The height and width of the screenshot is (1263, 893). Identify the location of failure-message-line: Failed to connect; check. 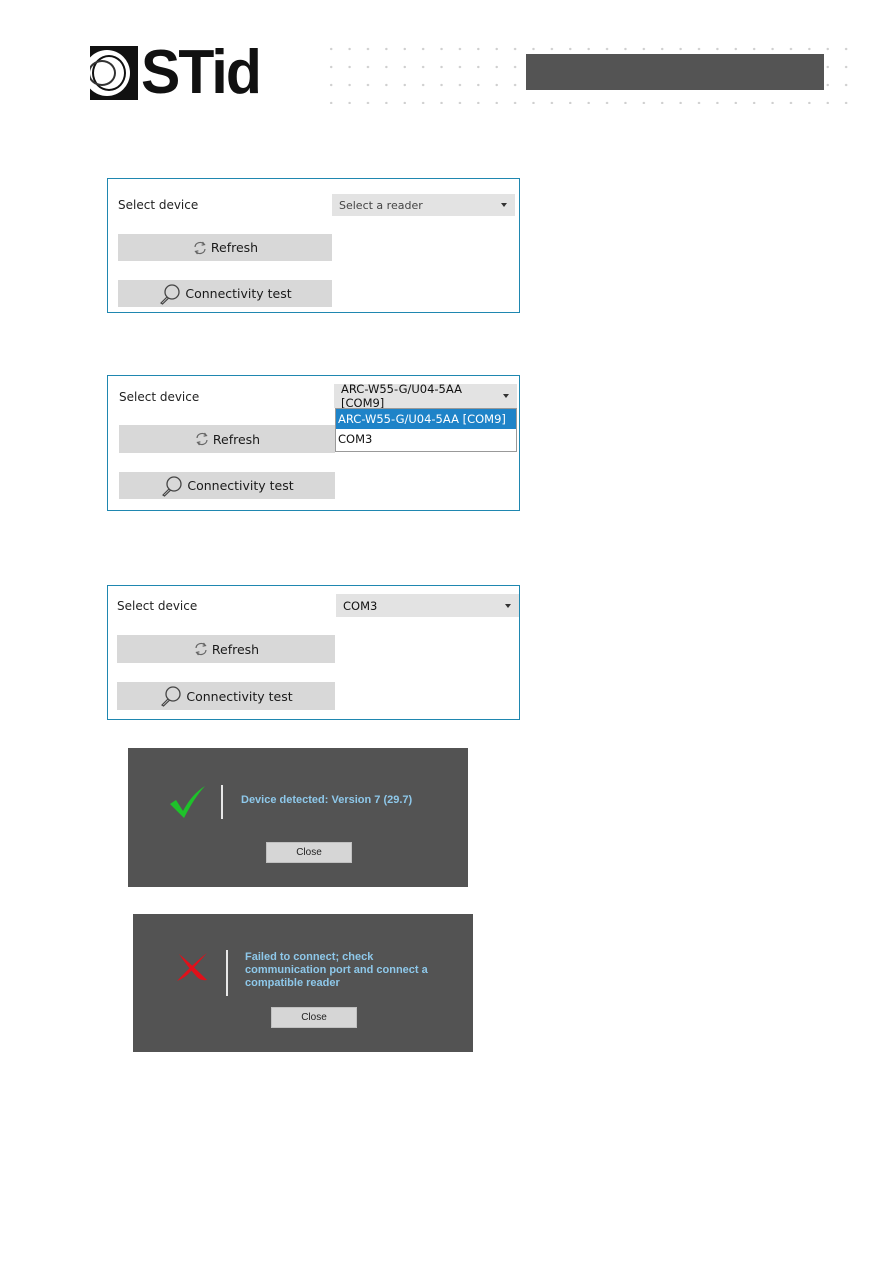
(309, 957).